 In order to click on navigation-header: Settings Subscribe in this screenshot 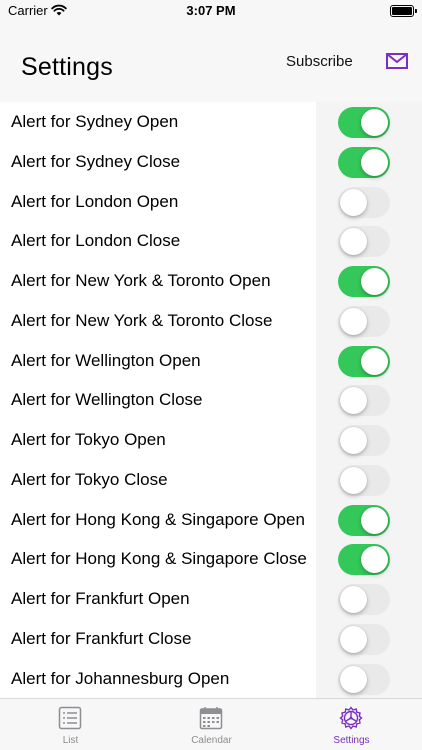, I will do `click(211, 62)`.